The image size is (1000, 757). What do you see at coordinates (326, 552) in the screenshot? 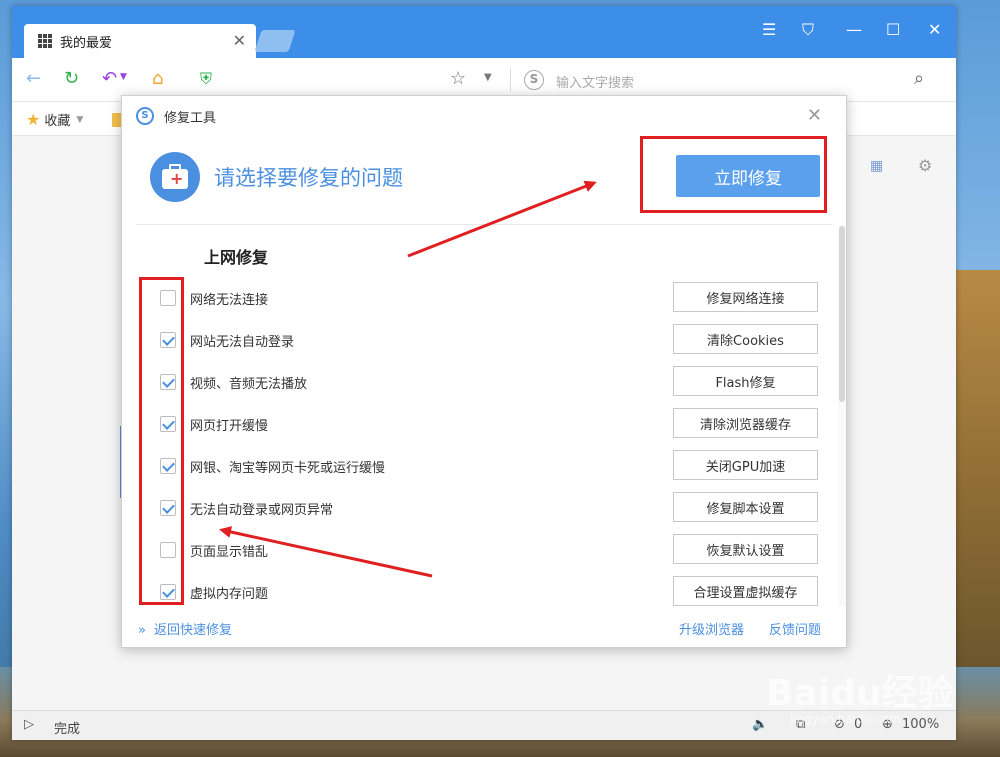
I see `arrow-to-checkboxes` at bounding box center [326, 552].